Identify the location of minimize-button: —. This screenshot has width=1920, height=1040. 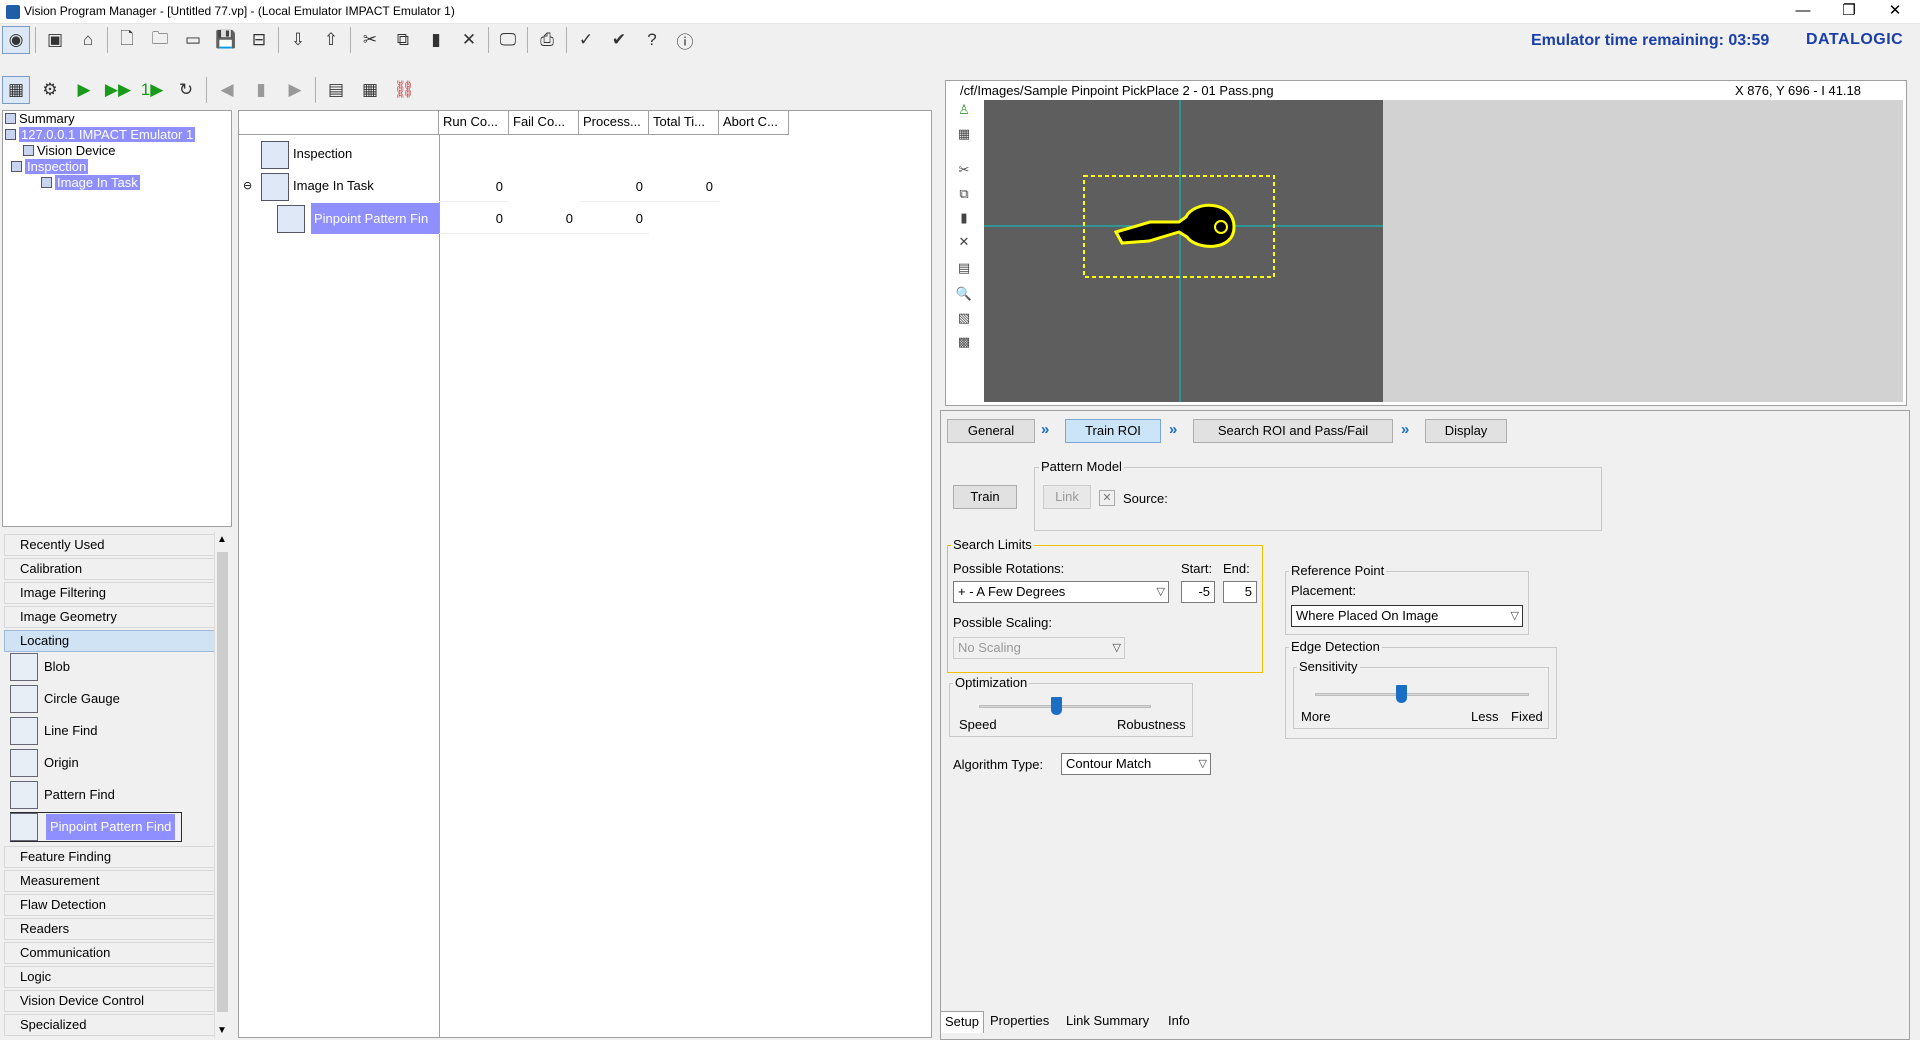
(1803, 12).